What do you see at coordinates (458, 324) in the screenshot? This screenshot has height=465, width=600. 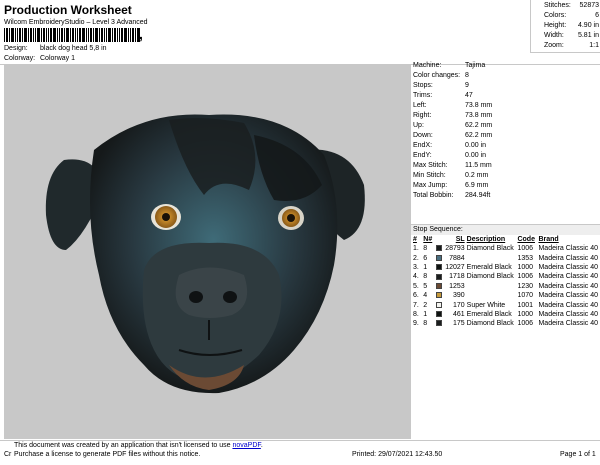 I see `stitch-length: 175` at bounding box center [458, 324].